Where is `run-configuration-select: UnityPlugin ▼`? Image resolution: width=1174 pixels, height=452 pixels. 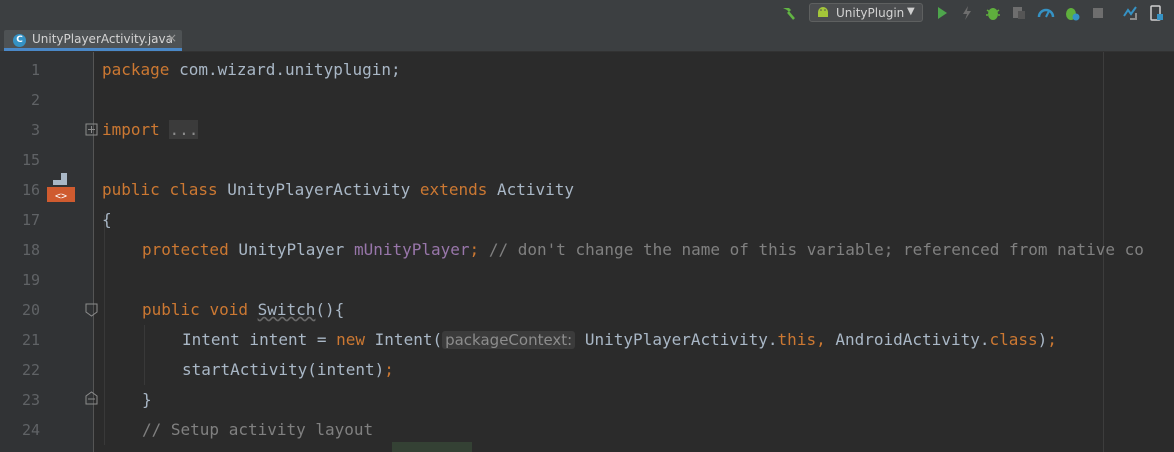
run-configuration-select: UnityPlugin ▼ is located at coordinates (866, 12).